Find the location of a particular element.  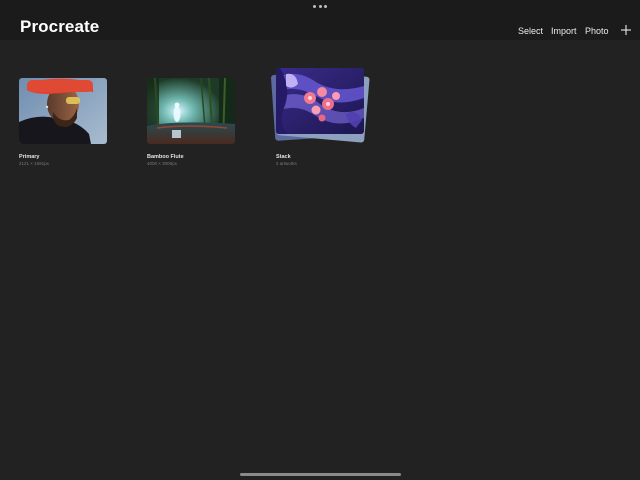

select-button: Select is located at coordinates (530, 31).